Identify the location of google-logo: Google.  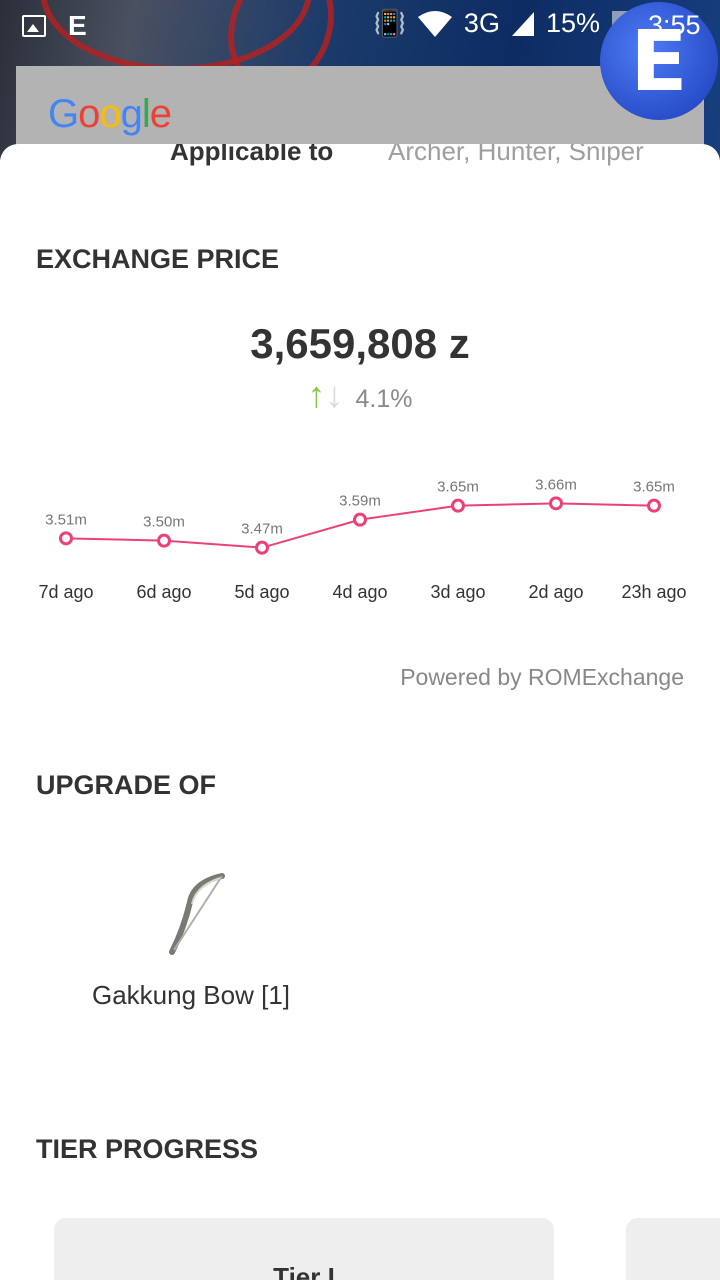
(110, 114).